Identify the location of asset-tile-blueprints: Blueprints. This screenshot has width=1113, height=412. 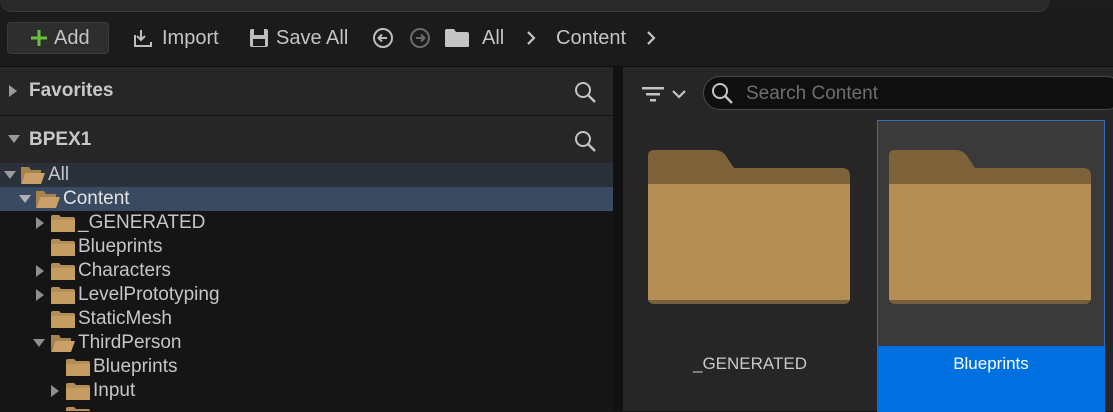
(991, 266).